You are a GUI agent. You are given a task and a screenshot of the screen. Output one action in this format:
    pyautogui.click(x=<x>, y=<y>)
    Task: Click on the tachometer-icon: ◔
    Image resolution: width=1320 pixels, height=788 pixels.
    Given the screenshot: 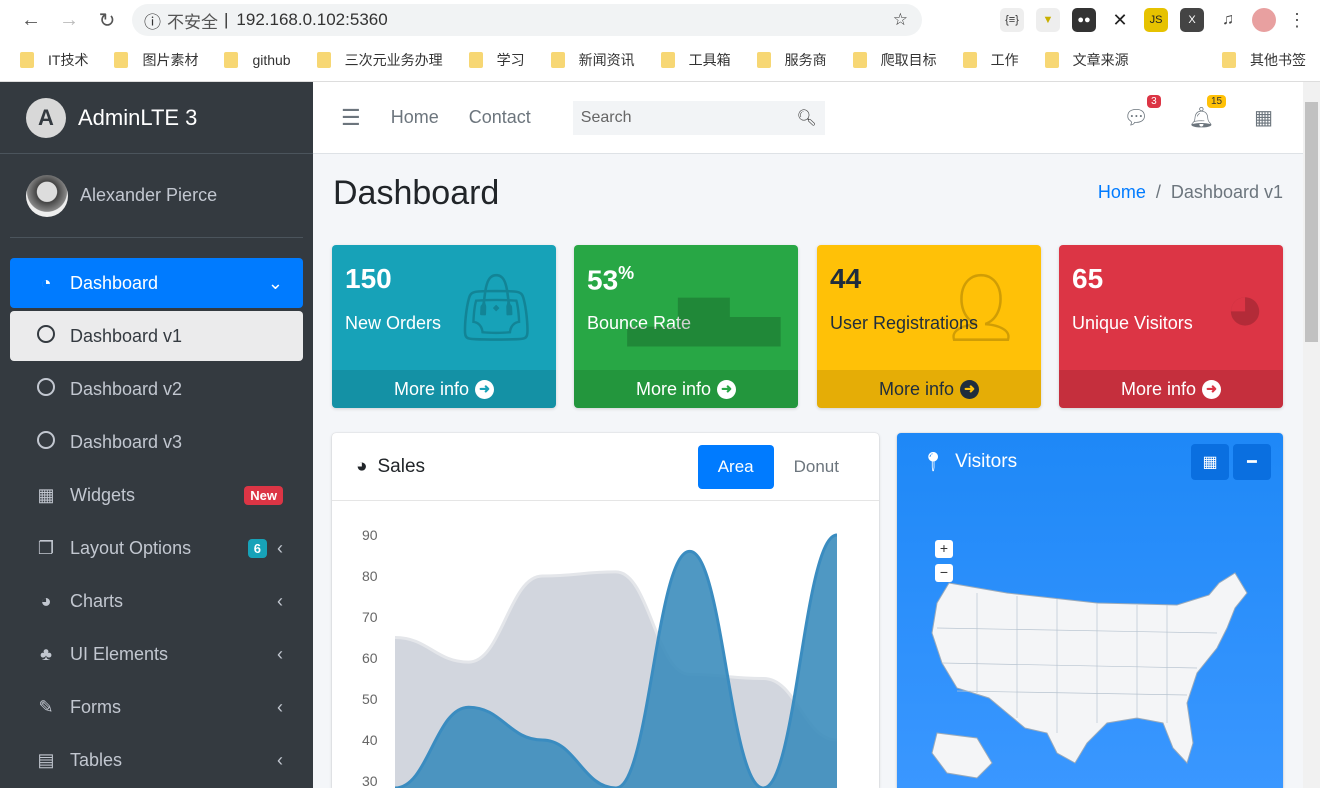 What is the action you would take?
    pyautogui.click(x=46, y=282)
    